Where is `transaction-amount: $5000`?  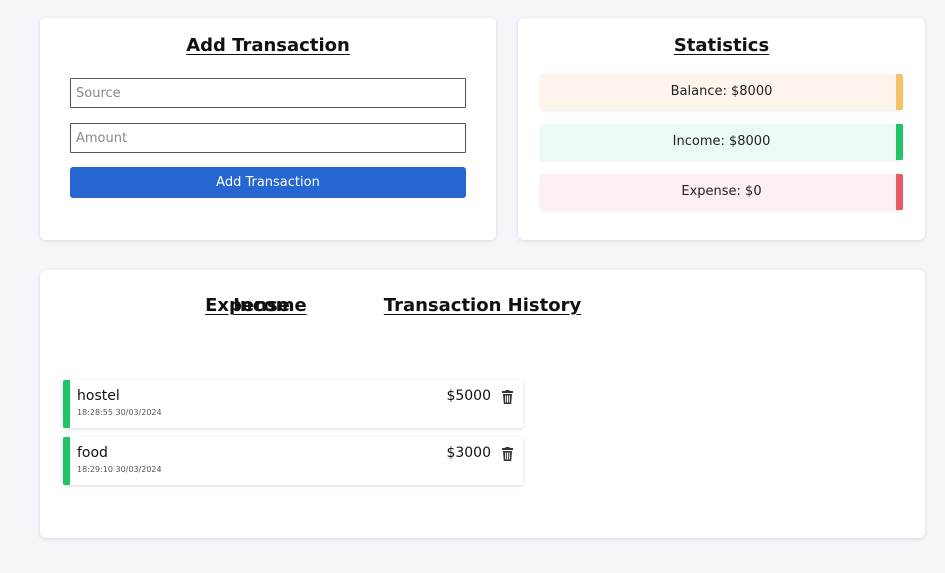
transaction-amount: $5000 is located at coordinates (468, 396).